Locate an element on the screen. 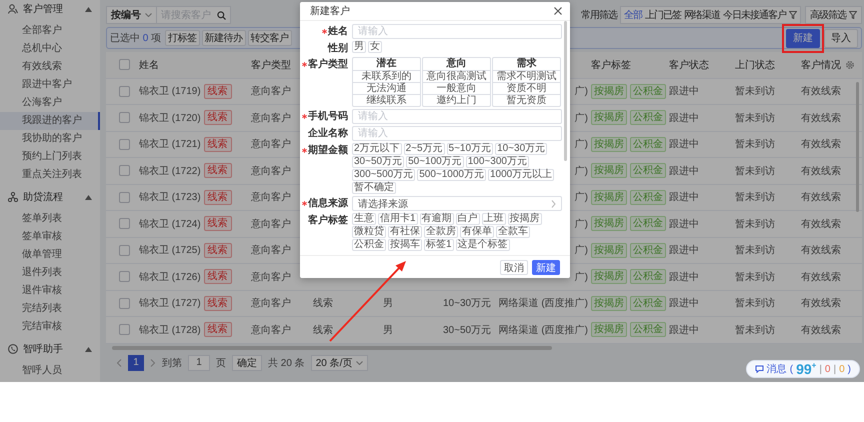  search-type-dropdown: 按编号 is located at coordinates (131, 15).